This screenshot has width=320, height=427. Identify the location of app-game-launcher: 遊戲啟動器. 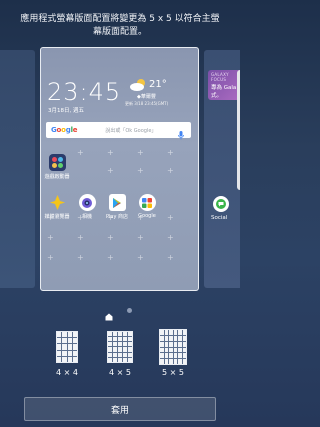
(57, 167).